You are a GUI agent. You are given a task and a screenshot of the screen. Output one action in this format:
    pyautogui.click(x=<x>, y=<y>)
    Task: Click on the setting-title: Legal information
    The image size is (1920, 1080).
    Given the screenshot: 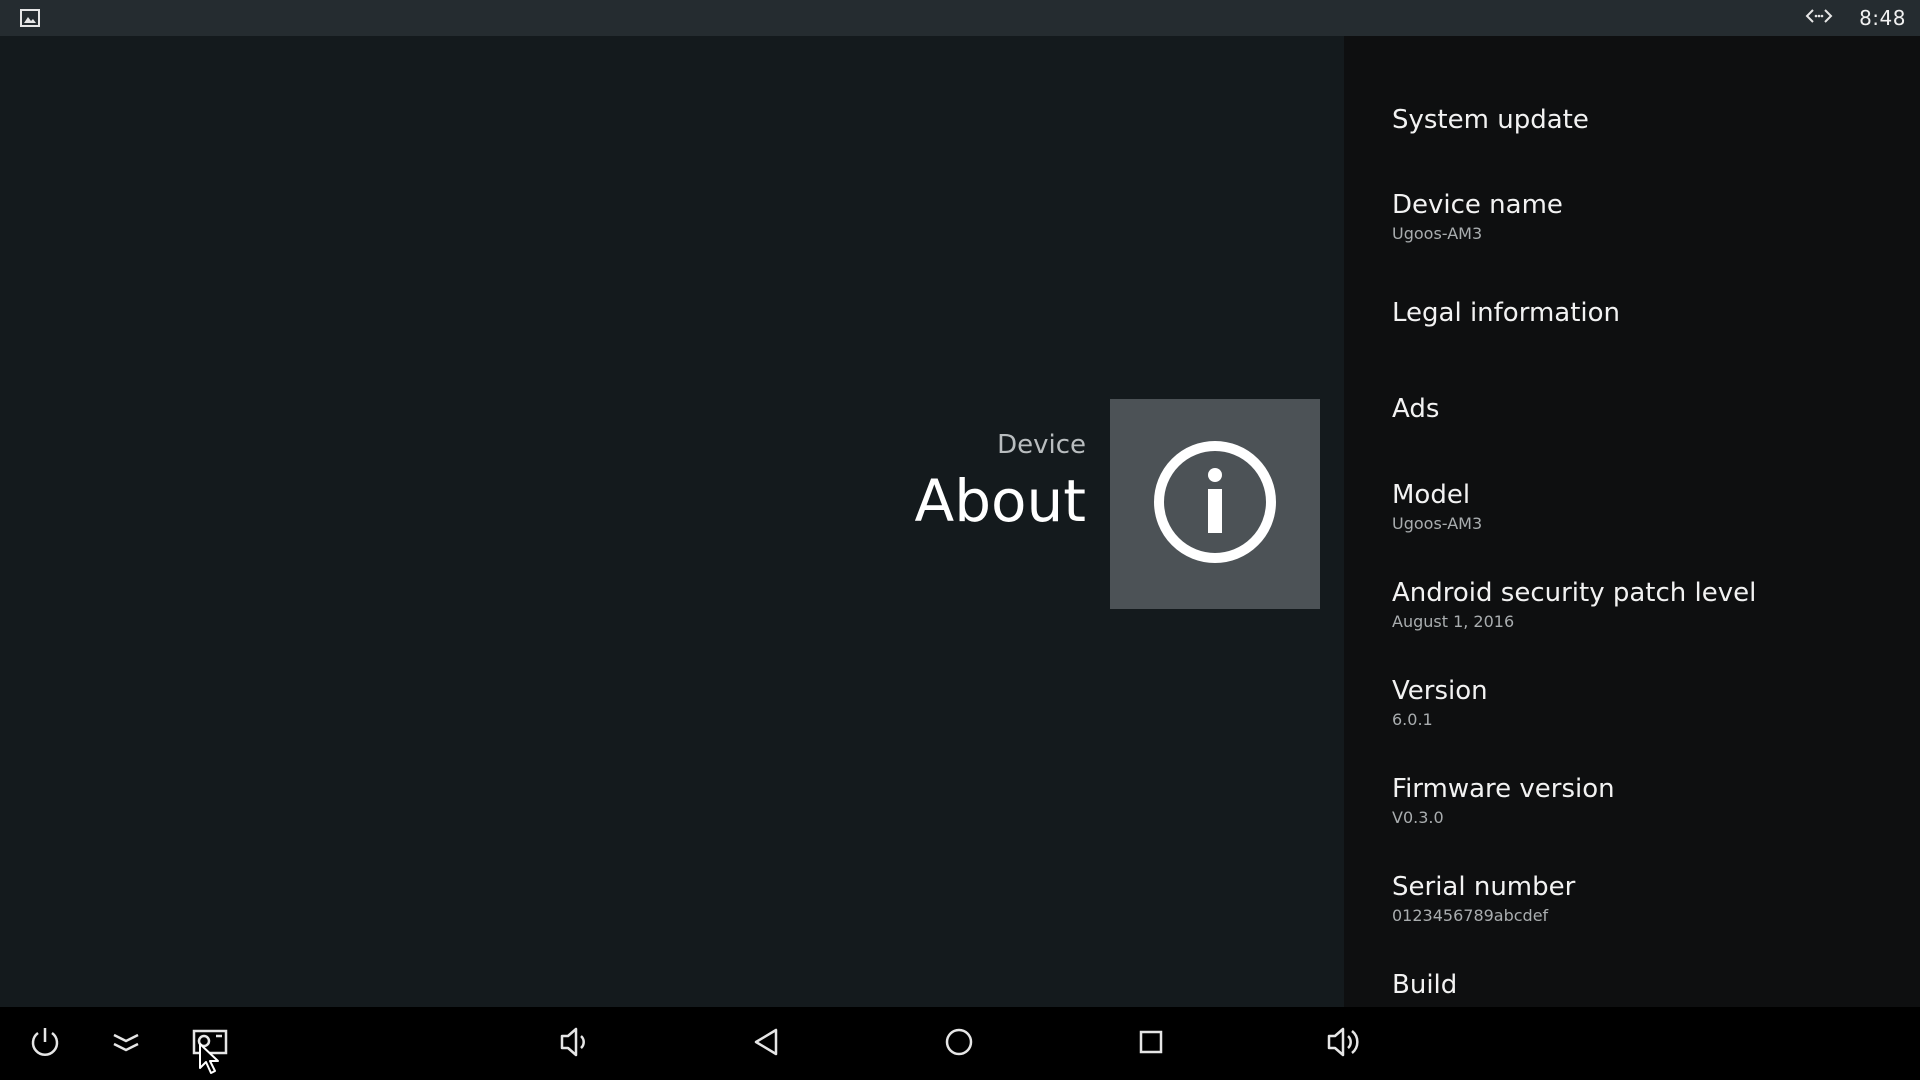 What is the action you would take?
    pyautogui.click(x=1506, y=313)
    